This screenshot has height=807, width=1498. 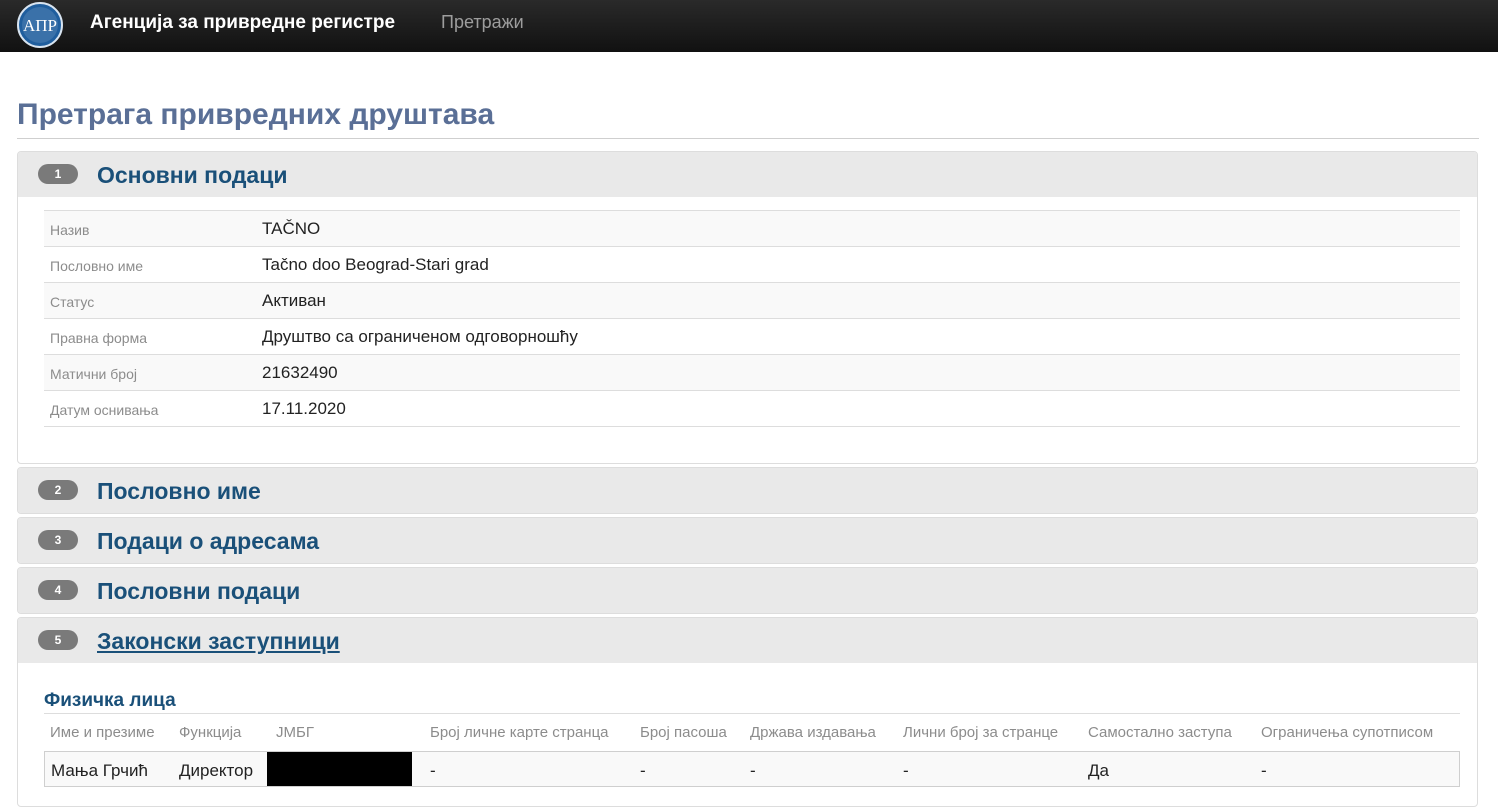 What do you see at coordinates (643, 770) in the screenshot?
I see `cell-passport: -` at bounding box center [643, 770].